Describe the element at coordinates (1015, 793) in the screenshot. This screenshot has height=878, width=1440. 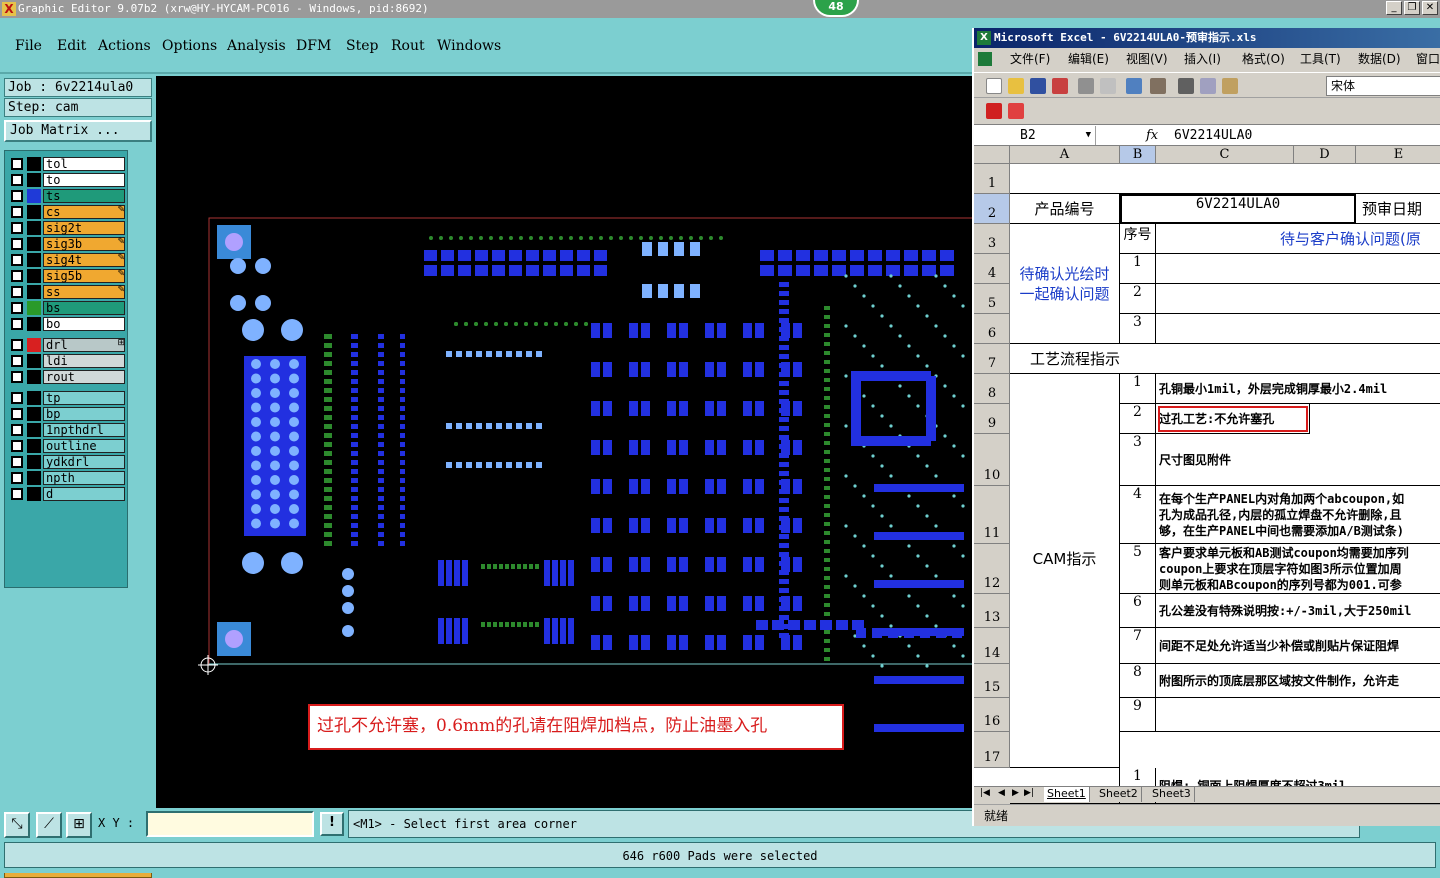
I see `next-sheet-icon: ▶` at that location.